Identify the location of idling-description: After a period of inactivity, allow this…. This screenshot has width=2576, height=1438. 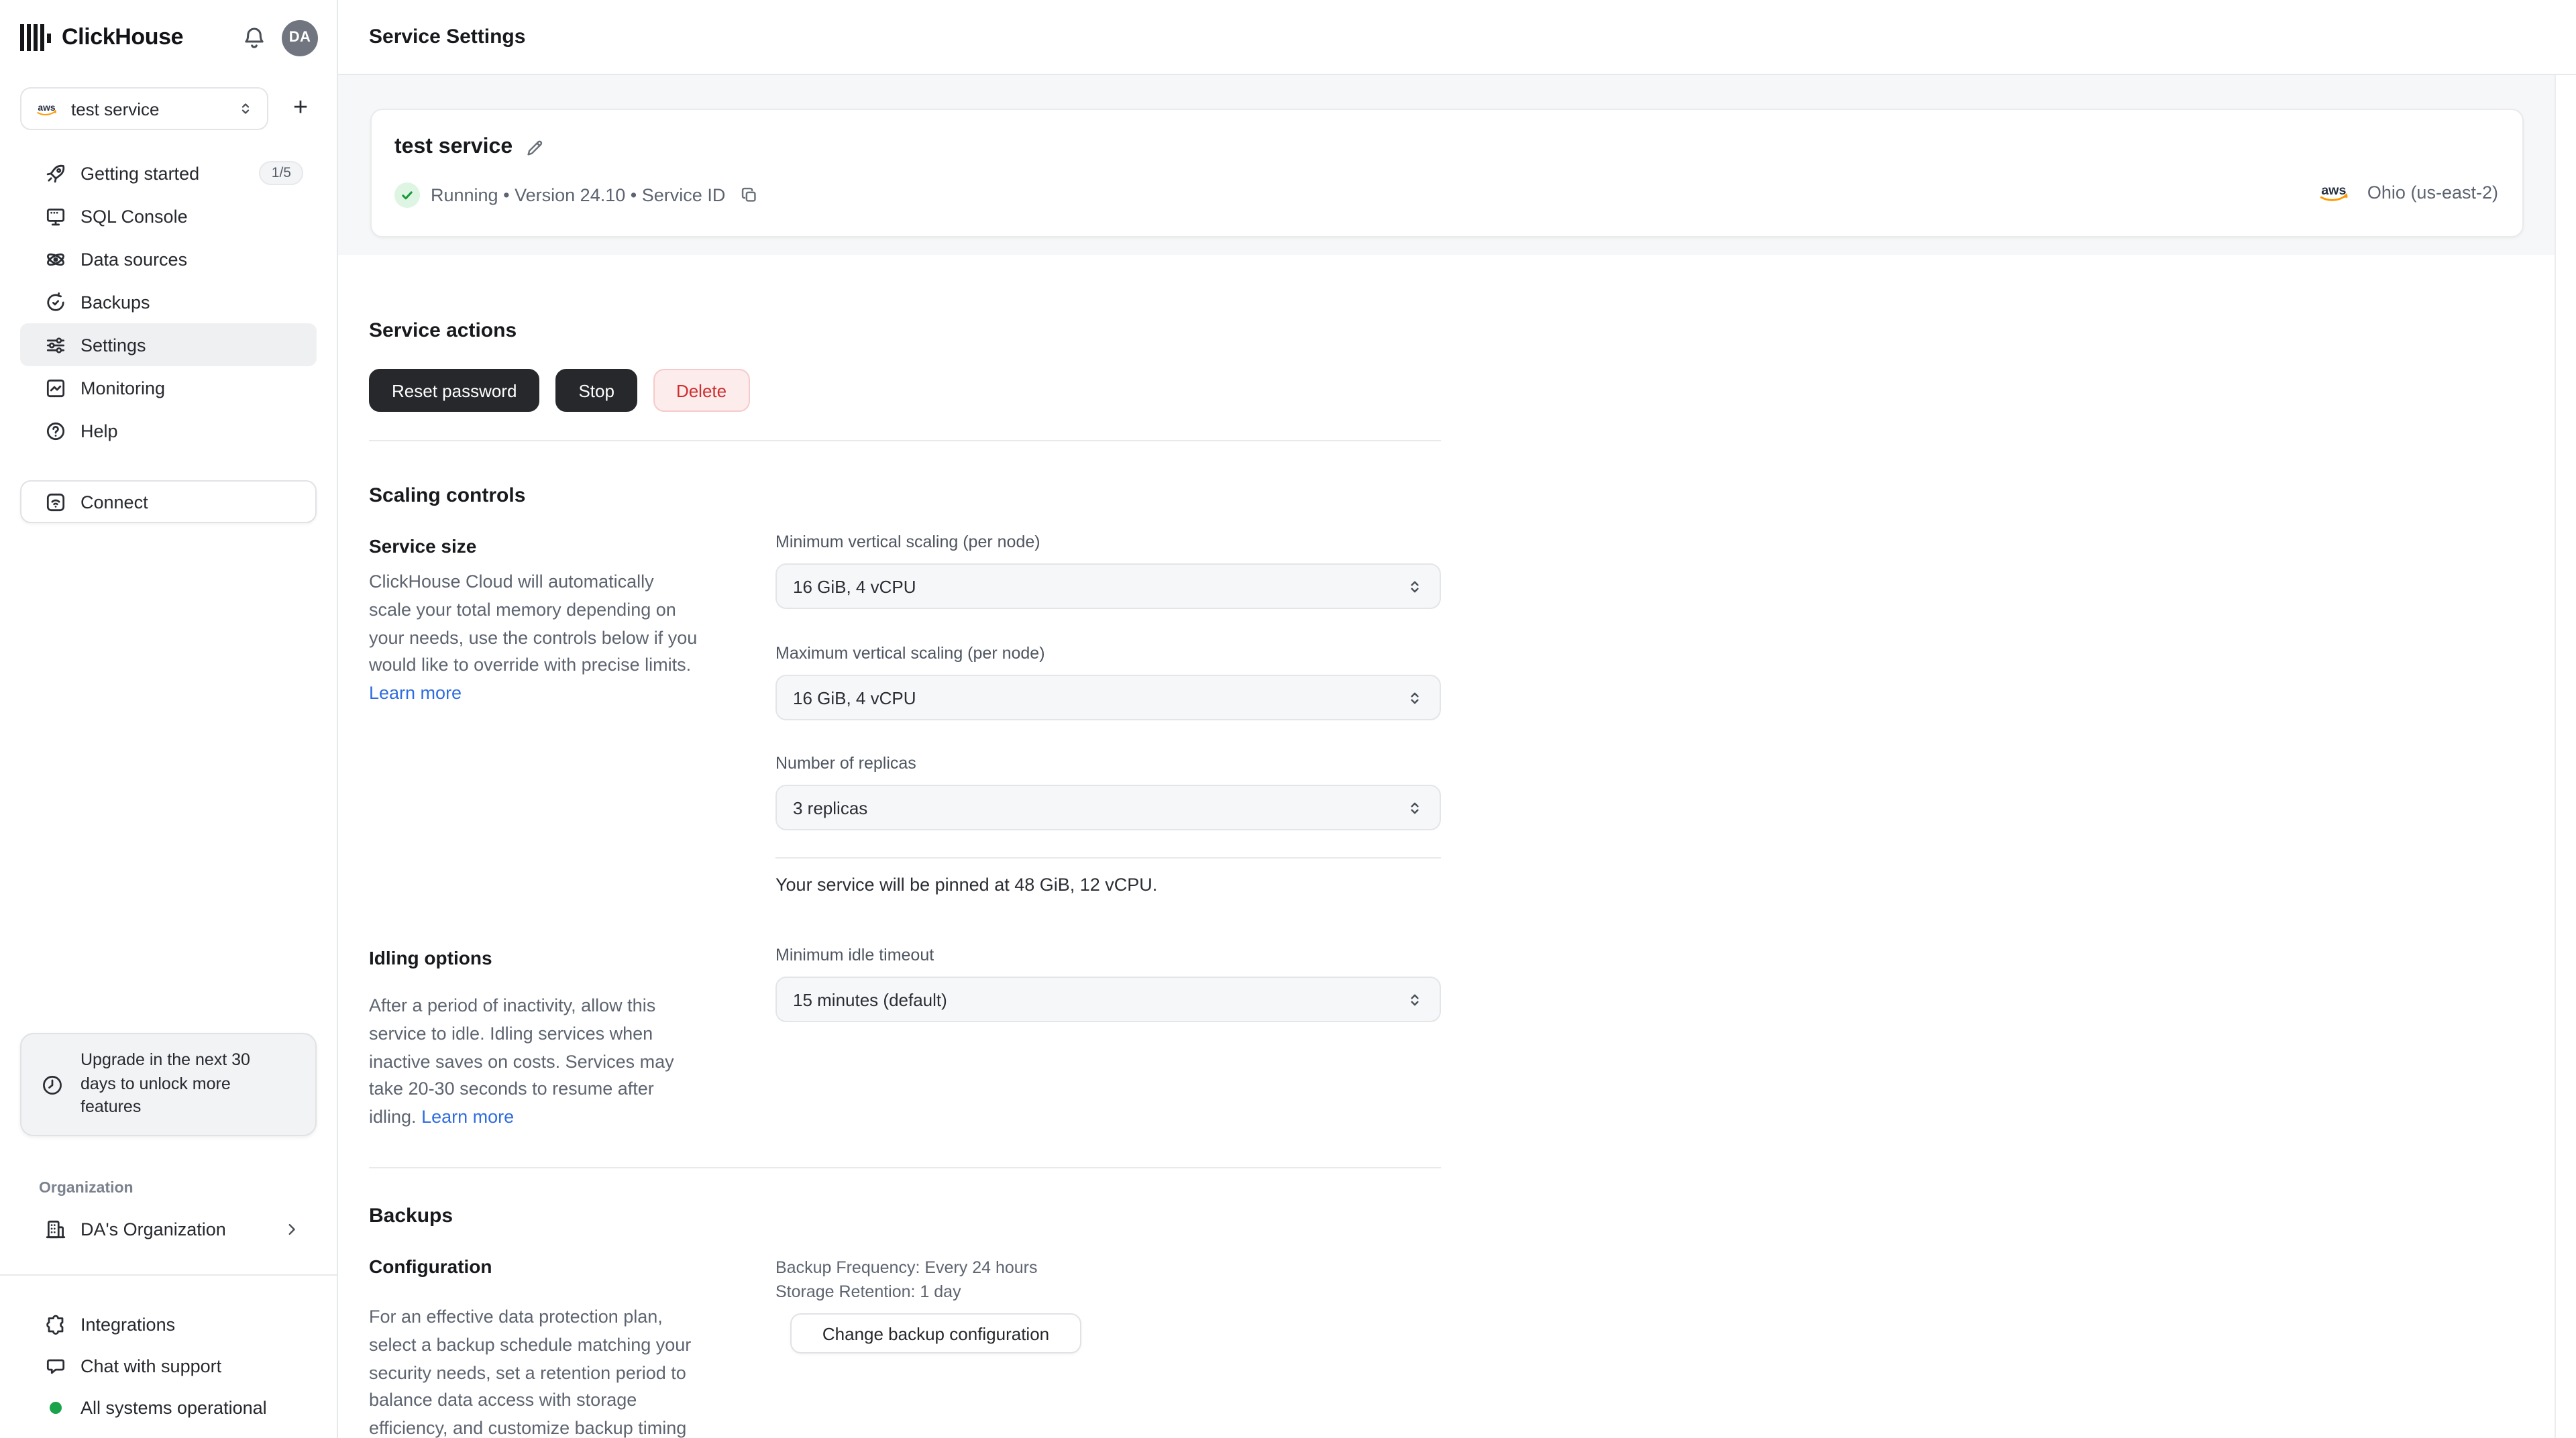
(521, 1061).